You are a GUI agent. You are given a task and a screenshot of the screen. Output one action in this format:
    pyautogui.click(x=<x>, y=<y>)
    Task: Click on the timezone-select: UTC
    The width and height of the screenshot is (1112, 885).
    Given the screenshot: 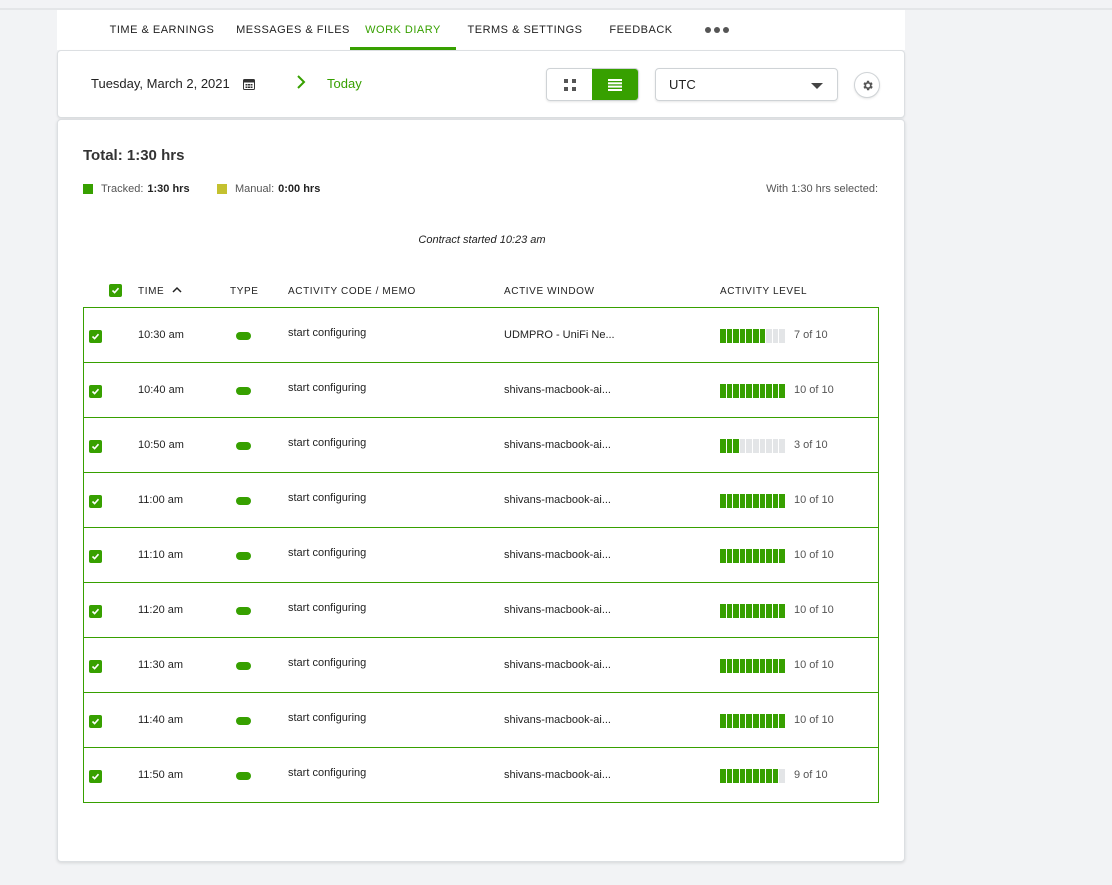 What is the action you would take?
    pyautogui.click(x=746, y=84)
    